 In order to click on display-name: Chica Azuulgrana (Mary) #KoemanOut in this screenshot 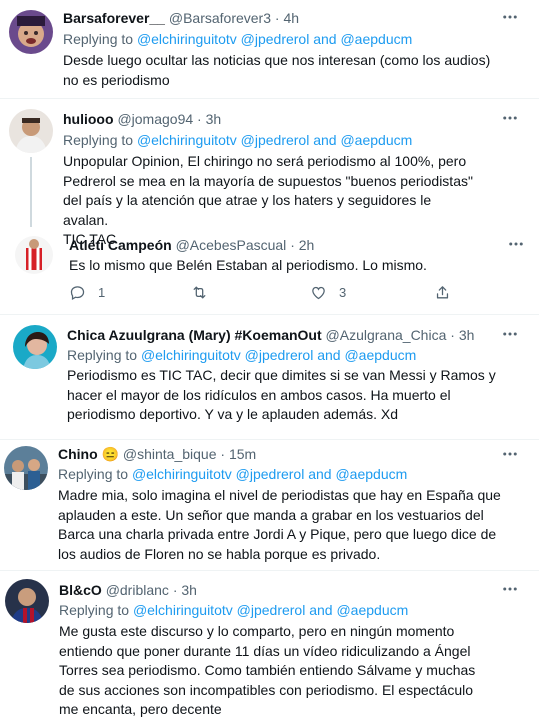, I will do `click(194, 335)`.